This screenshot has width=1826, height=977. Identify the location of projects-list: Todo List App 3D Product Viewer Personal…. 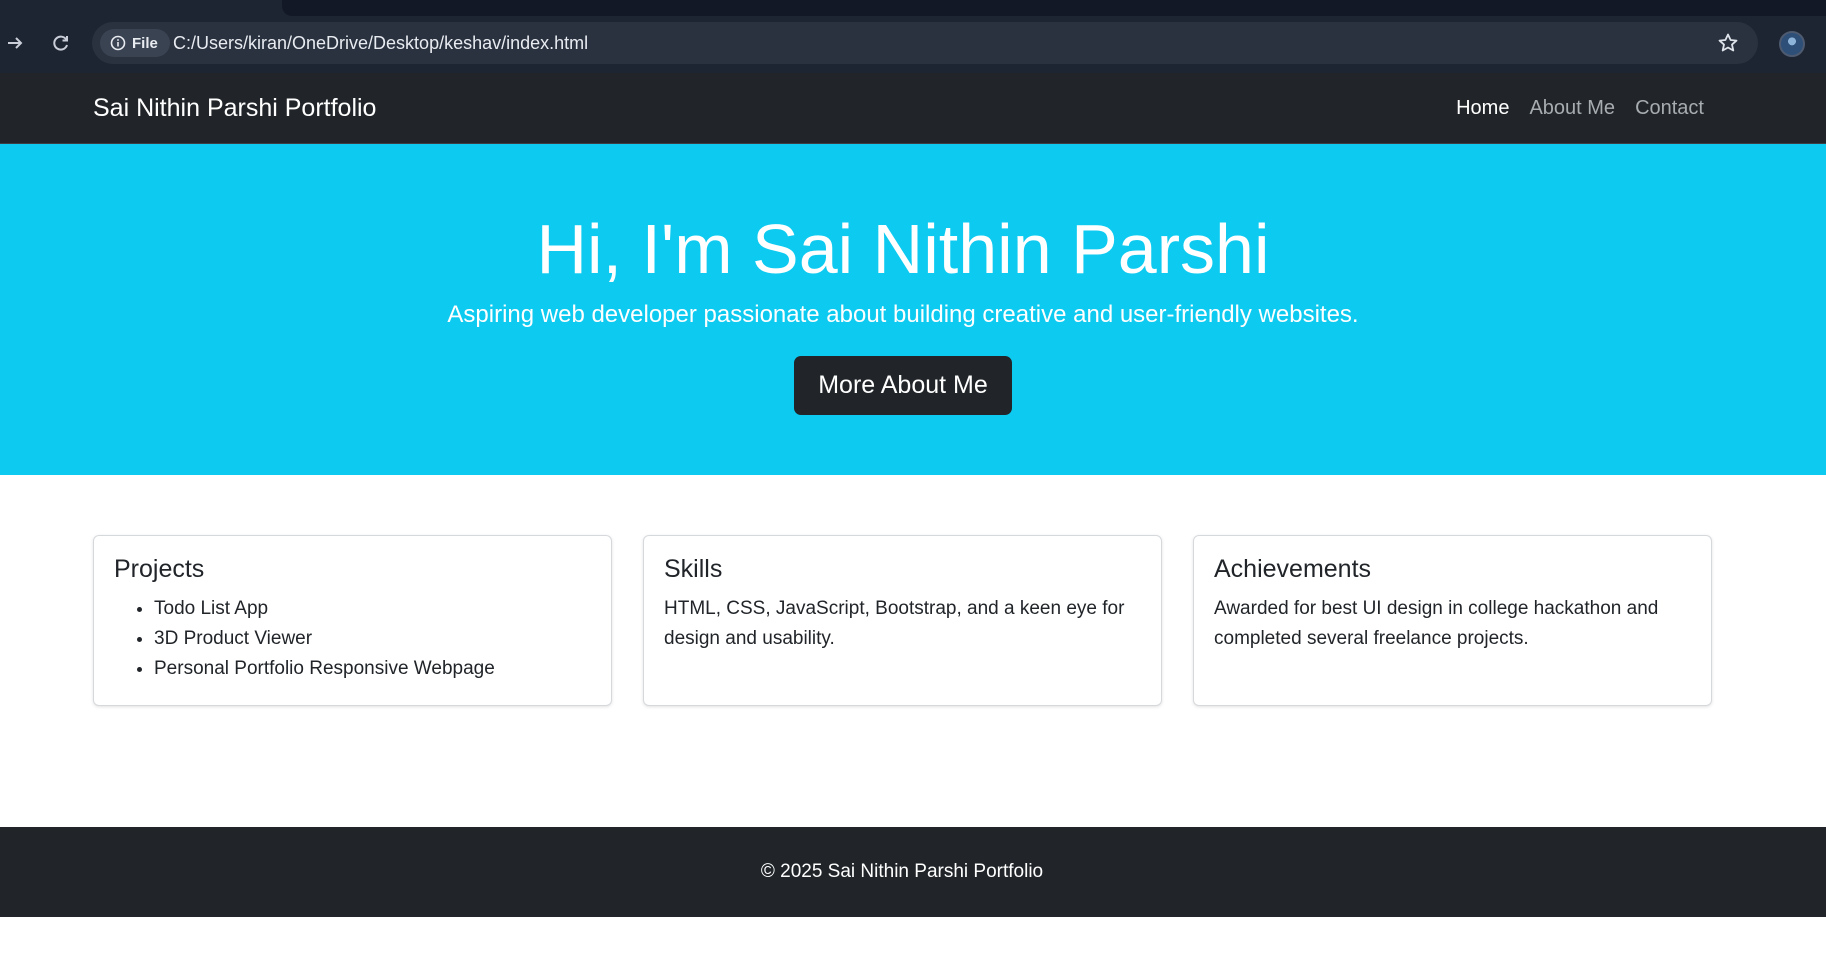
(352, 639).